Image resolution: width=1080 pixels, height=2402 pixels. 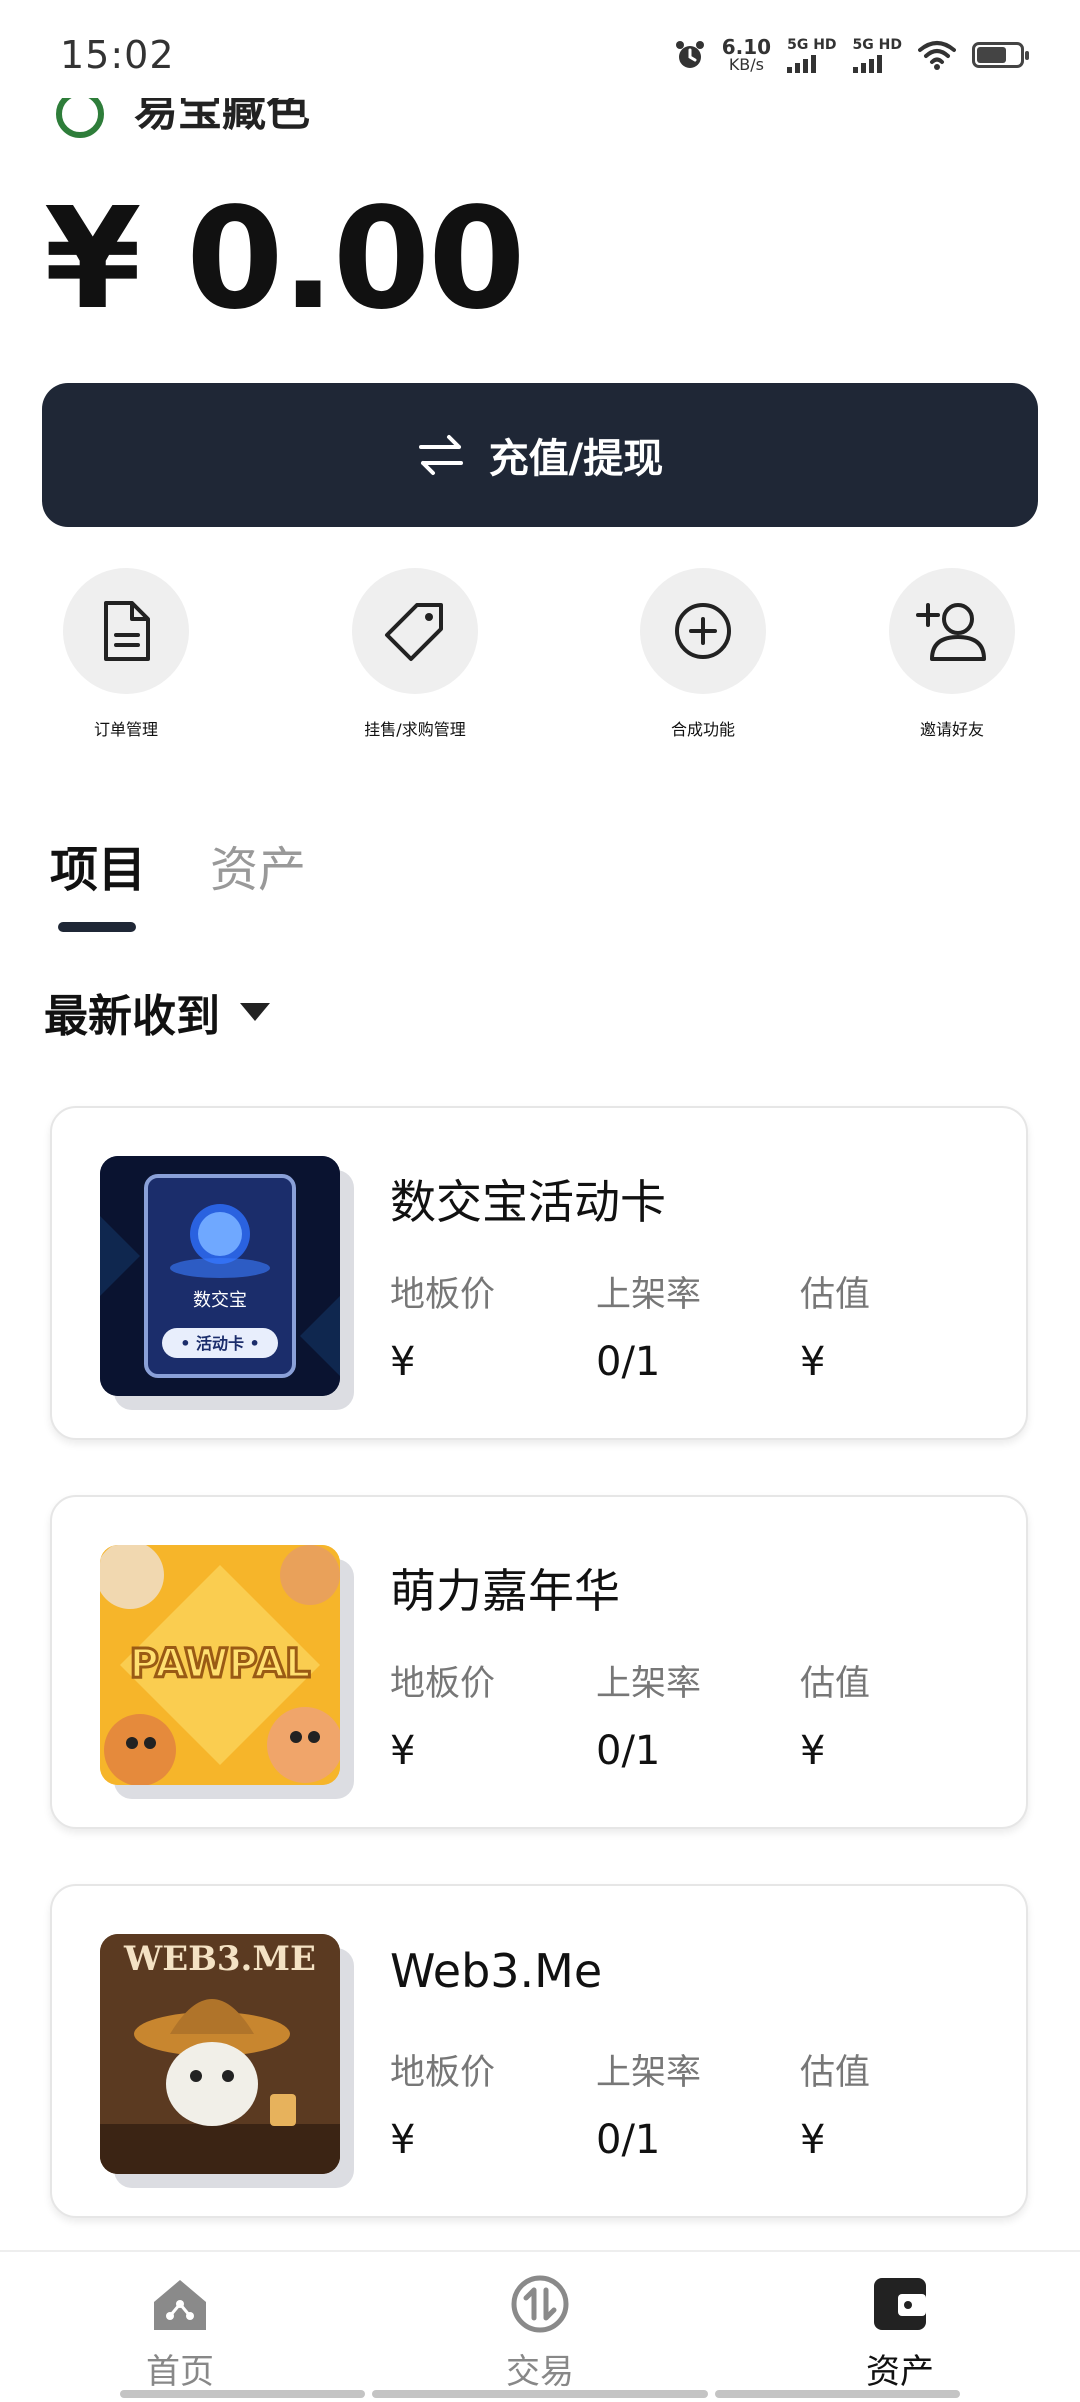 I want to click on nav-trade: 交易, so click(x=540, y=2333).